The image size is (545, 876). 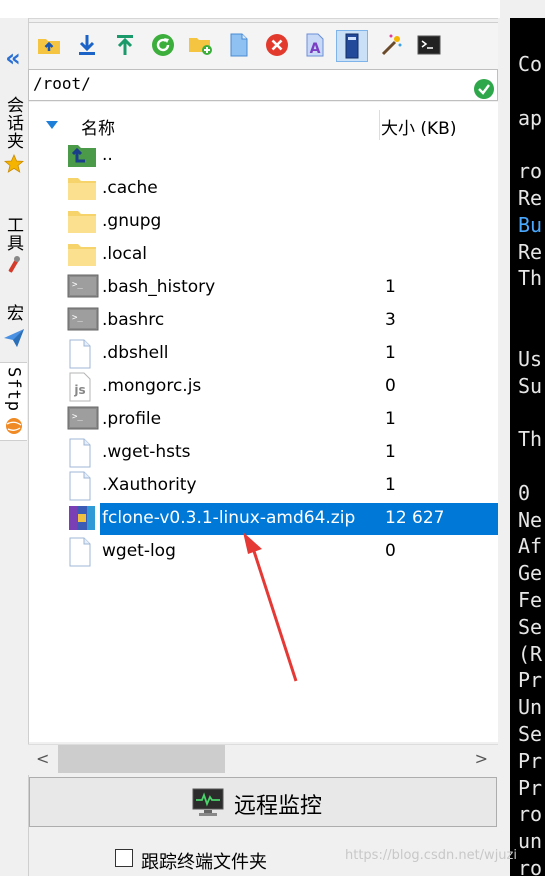 What do you see at coordinates (208, 802) in the screenshot?
I see `monitor-icon` at bounding box center [208, 802].